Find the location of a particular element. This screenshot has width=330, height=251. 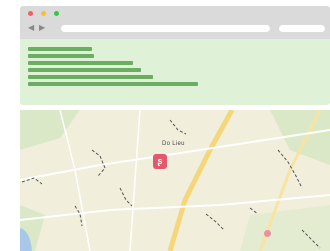

back-arrow-icon: ◀ is located at coordinates (31, 28).